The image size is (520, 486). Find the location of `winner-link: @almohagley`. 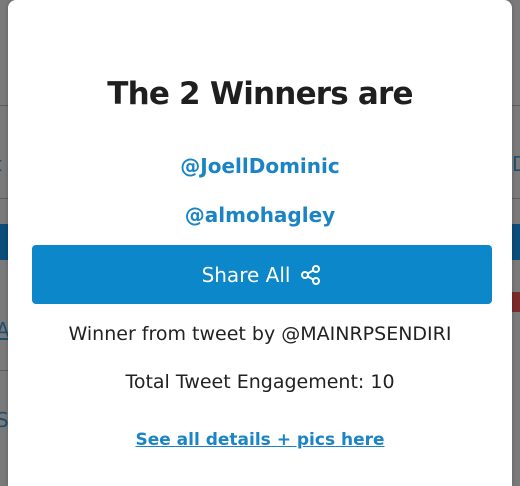

winner-link: @almohagley is located at coordinates (260, 215).